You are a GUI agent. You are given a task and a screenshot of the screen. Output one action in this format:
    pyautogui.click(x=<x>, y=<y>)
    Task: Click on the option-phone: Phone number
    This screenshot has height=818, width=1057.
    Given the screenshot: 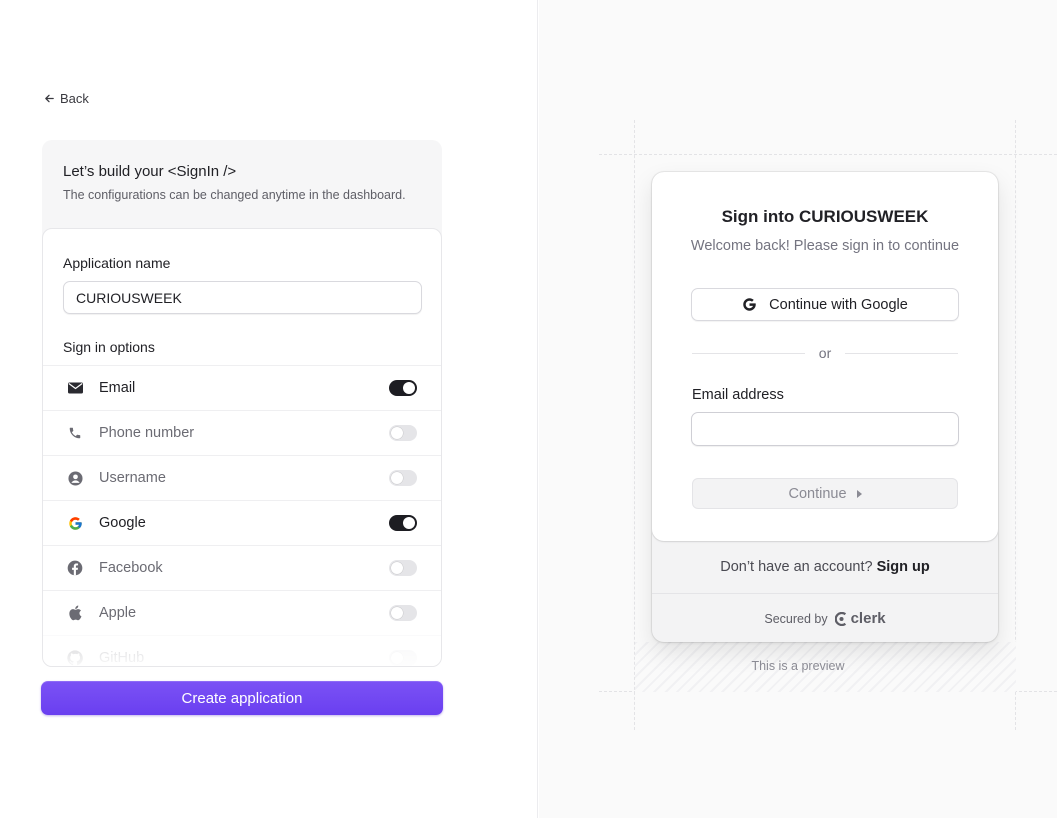 What is the action you would take?
    pyautogui.click(x=242, y=432)
    